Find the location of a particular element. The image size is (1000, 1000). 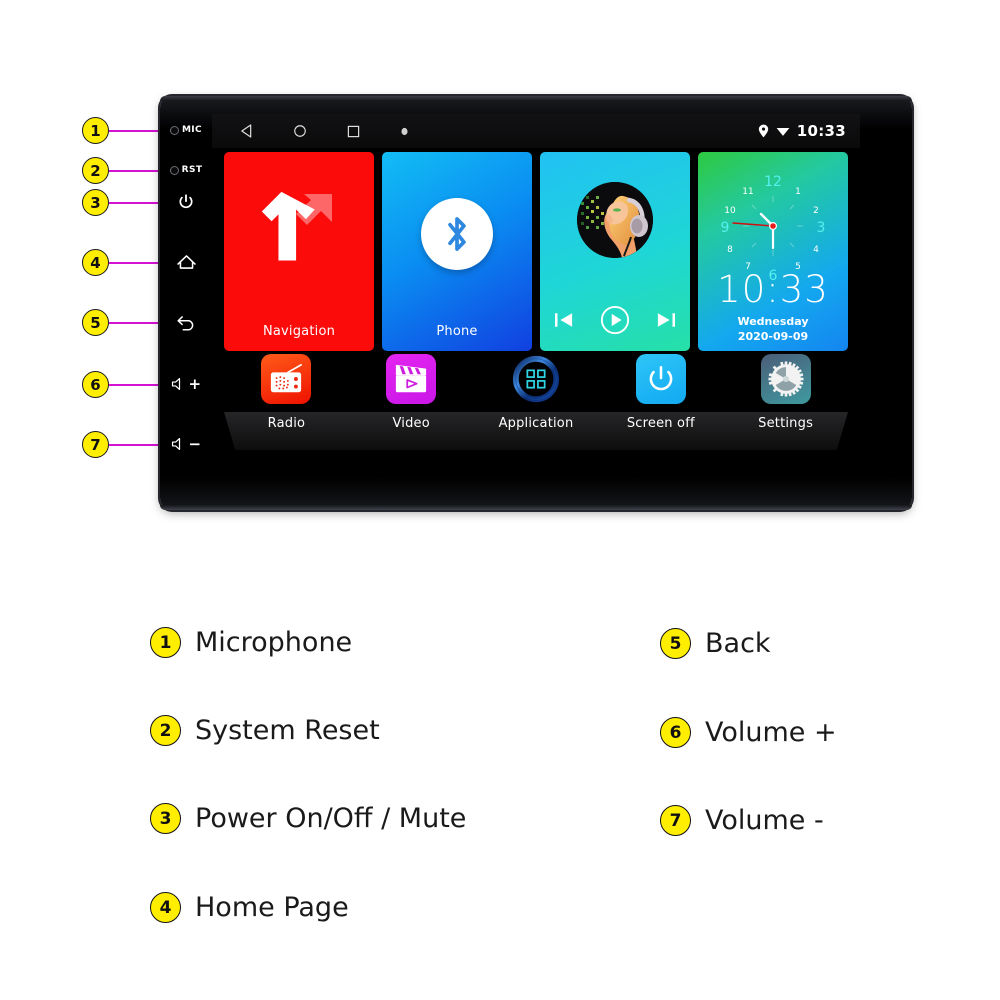

callout-badge: 4 is located at coordinates (95, 262).